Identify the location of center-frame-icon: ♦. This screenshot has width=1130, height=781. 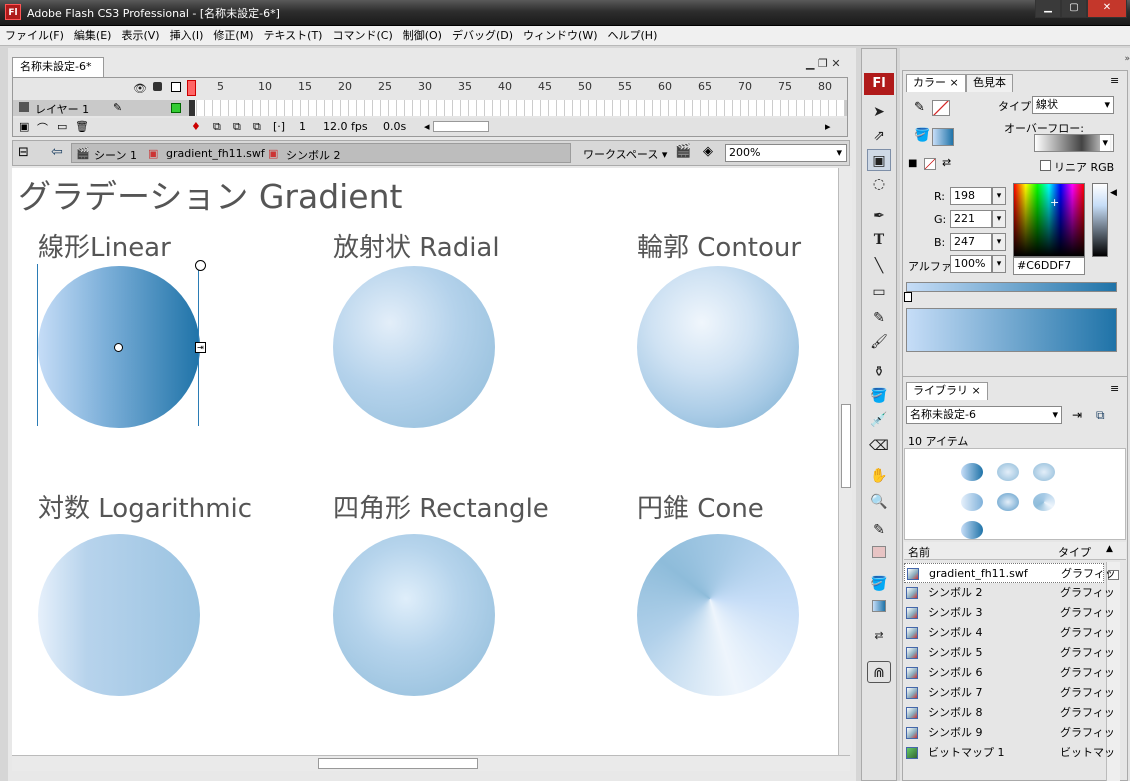
(196, 126).